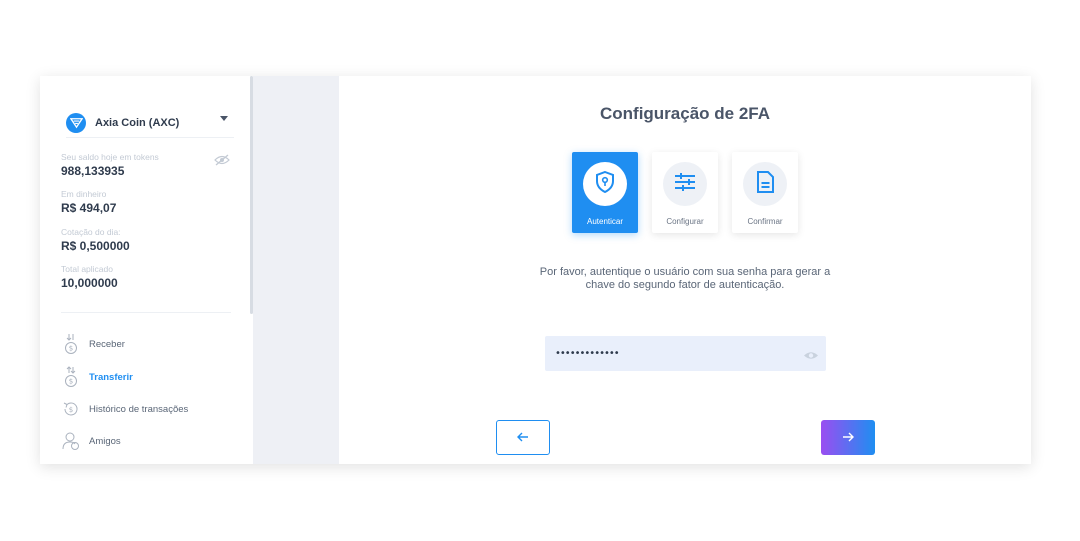  What do you see at coordinates (71, 344) in the screenshot?
I see `receive-icon: $` at bounding box center [71, 344].